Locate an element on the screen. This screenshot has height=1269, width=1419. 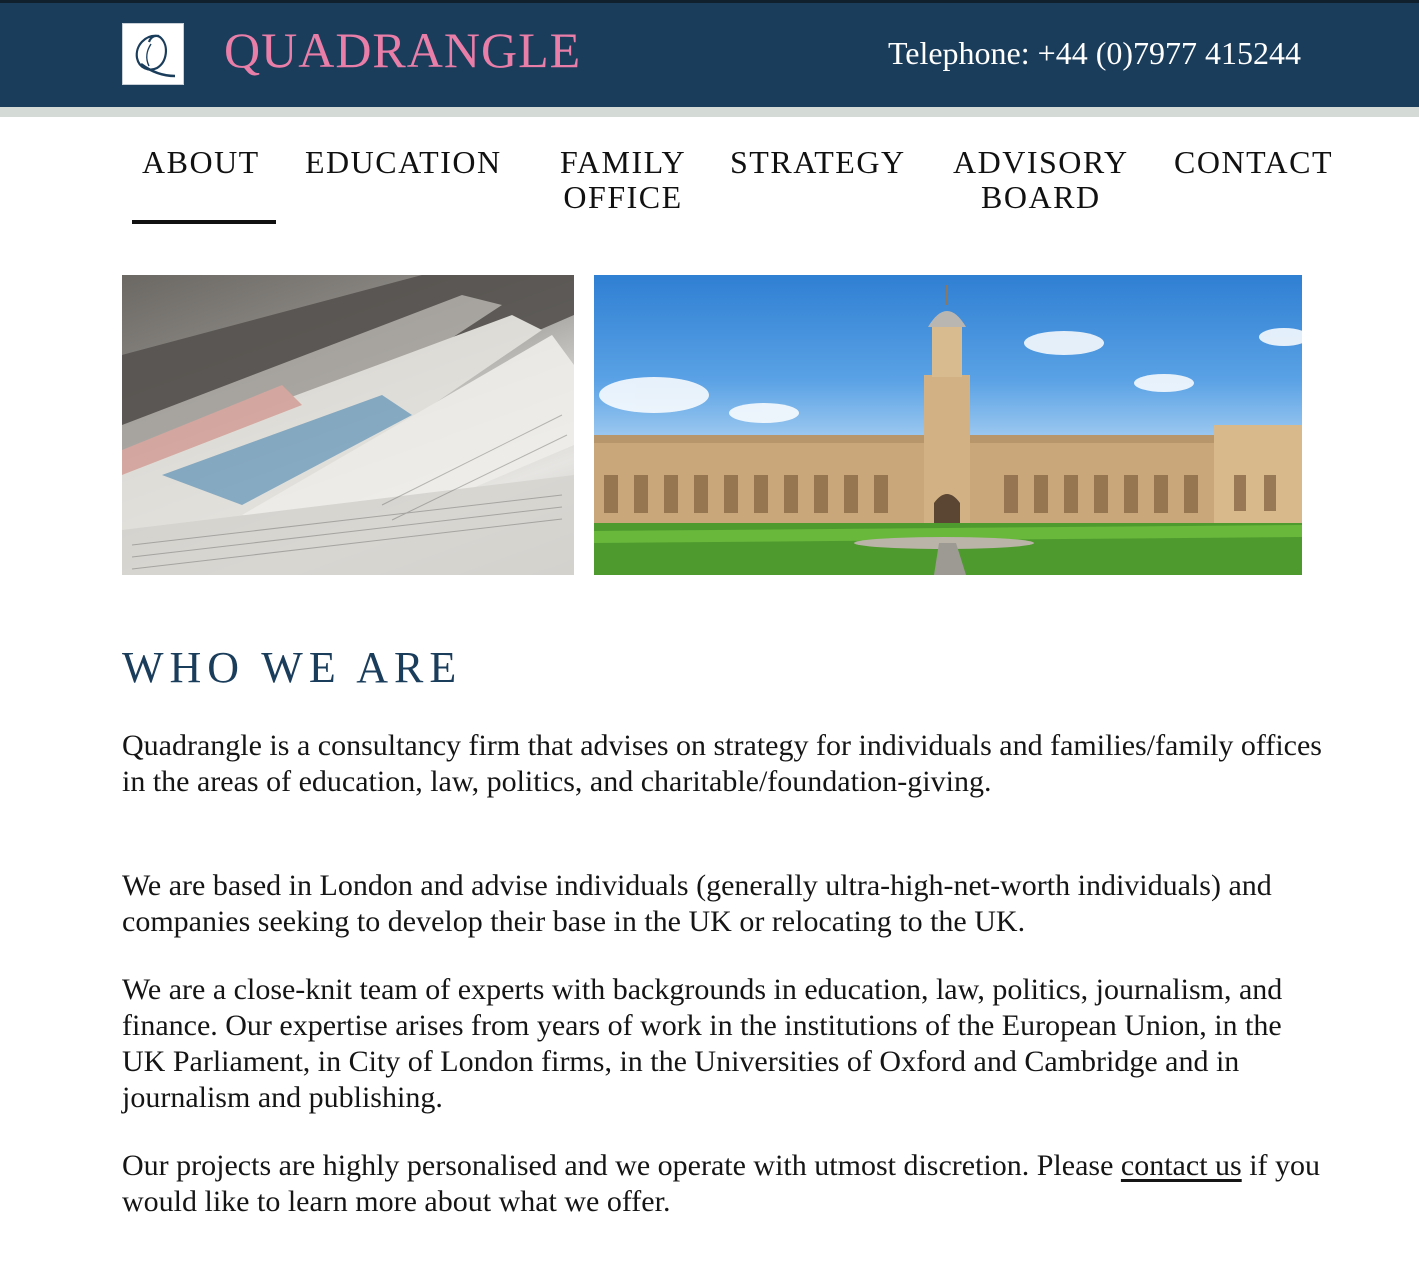
nav-item-about: ABOUT is located at coordinates (201, 162).